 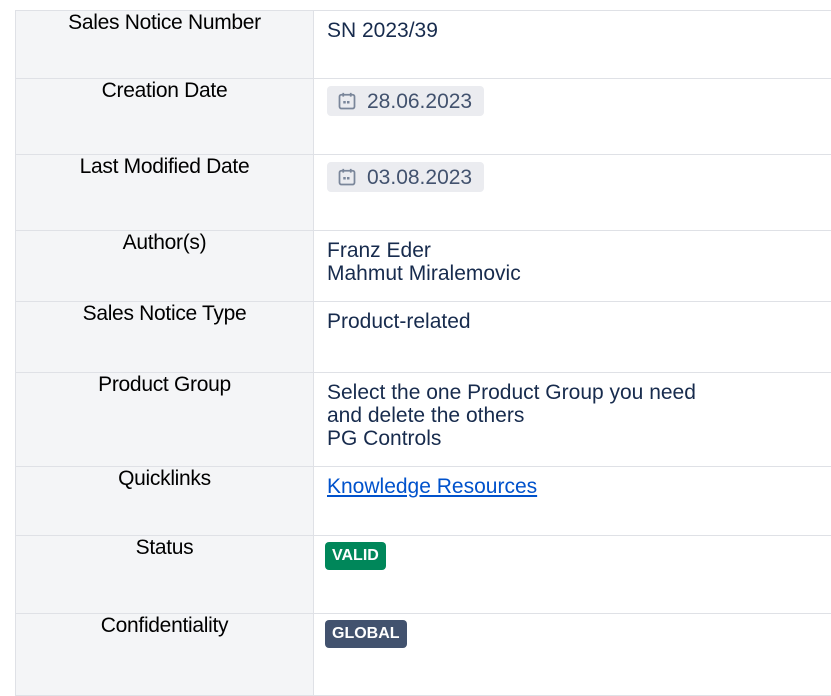 What do you see at coordinates (164, 547) in the screenshot?
I see `row-key-label: Status` at bounding box center [164, 547].